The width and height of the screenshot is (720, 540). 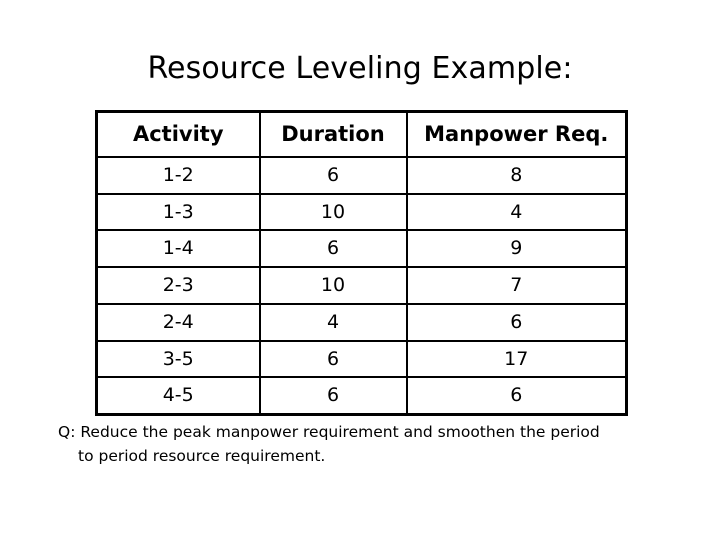 What do you see at coordinates (516, 285) in the screenshot?
I see `cell-manpower: 7` at bounding box center [516, 285].